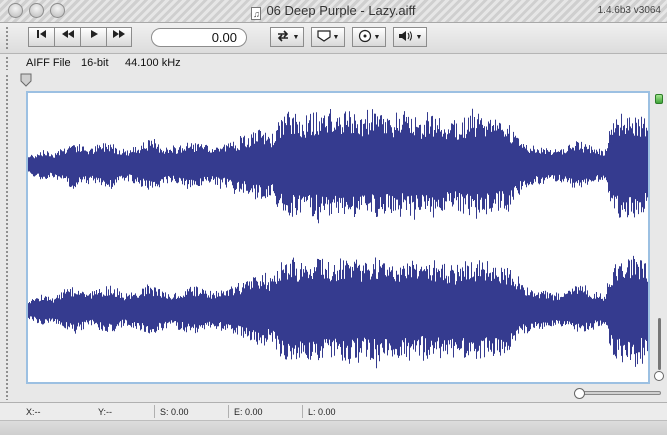 This screenshot has width=667, height=435. What do you see at coordinates (248, 412) in the screenshot?
I see `selection-end-readout: E: 0.00` at bounding box center [248, 412].